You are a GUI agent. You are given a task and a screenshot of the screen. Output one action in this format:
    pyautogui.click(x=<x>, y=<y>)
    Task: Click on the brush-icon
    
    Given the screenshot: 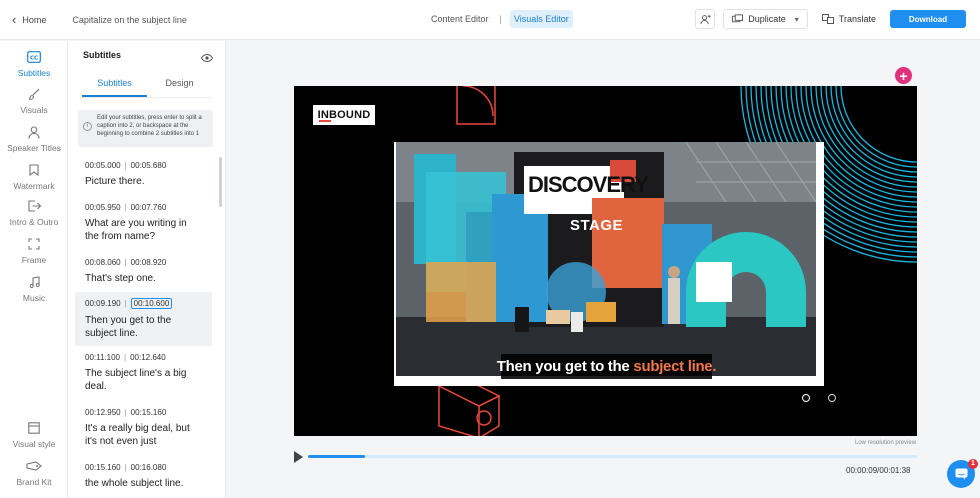 What is the action you would take?
    pyautogui.click(x=34, y=94)
    